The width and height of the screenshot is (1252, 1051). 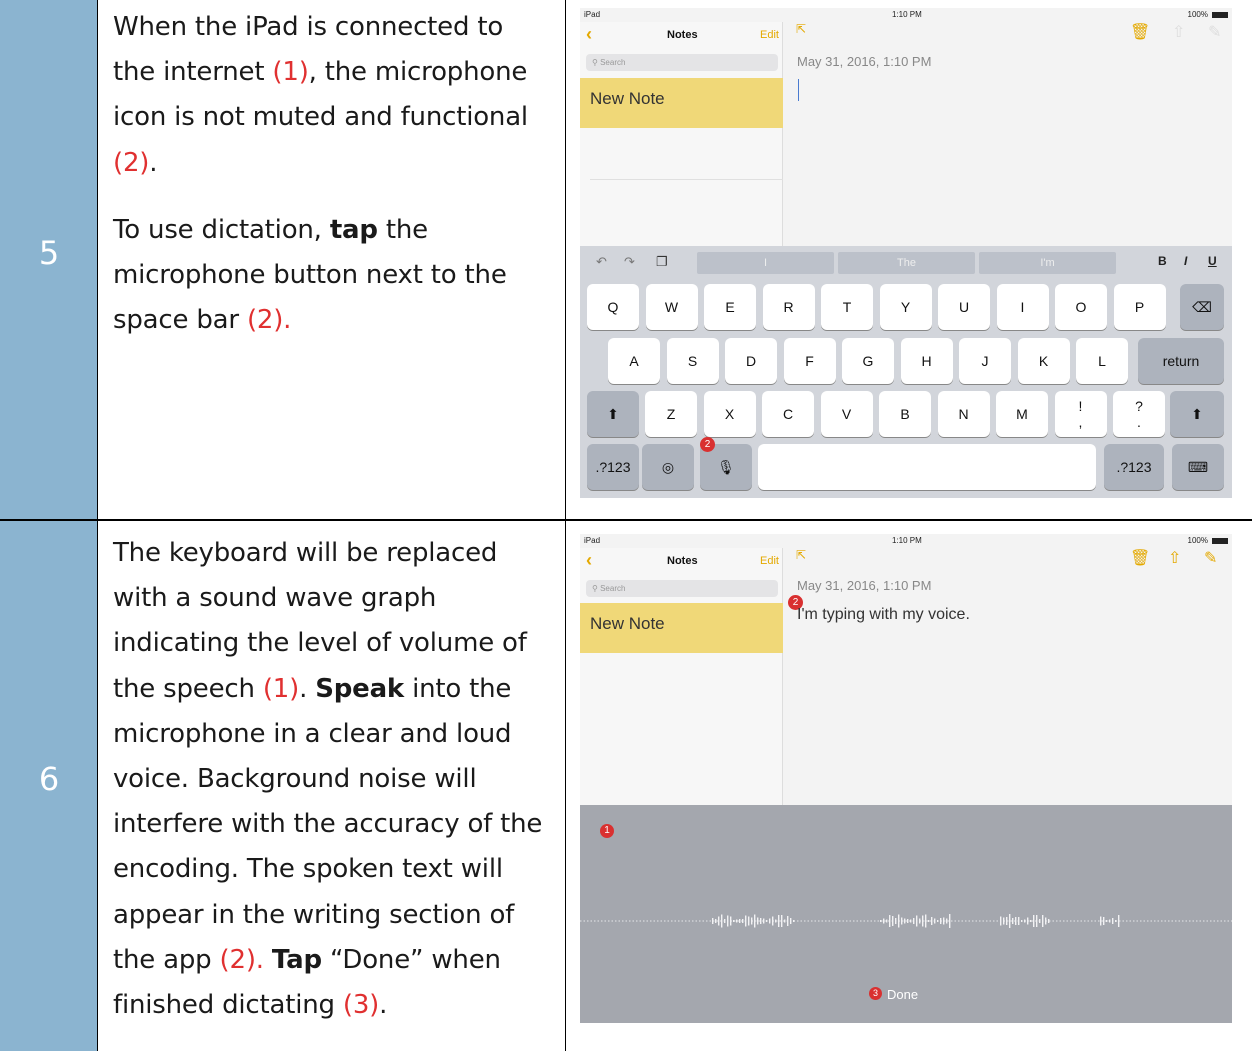 I want to click on dictated-text: I'm typing with my voice., so click(x=883, y=614).